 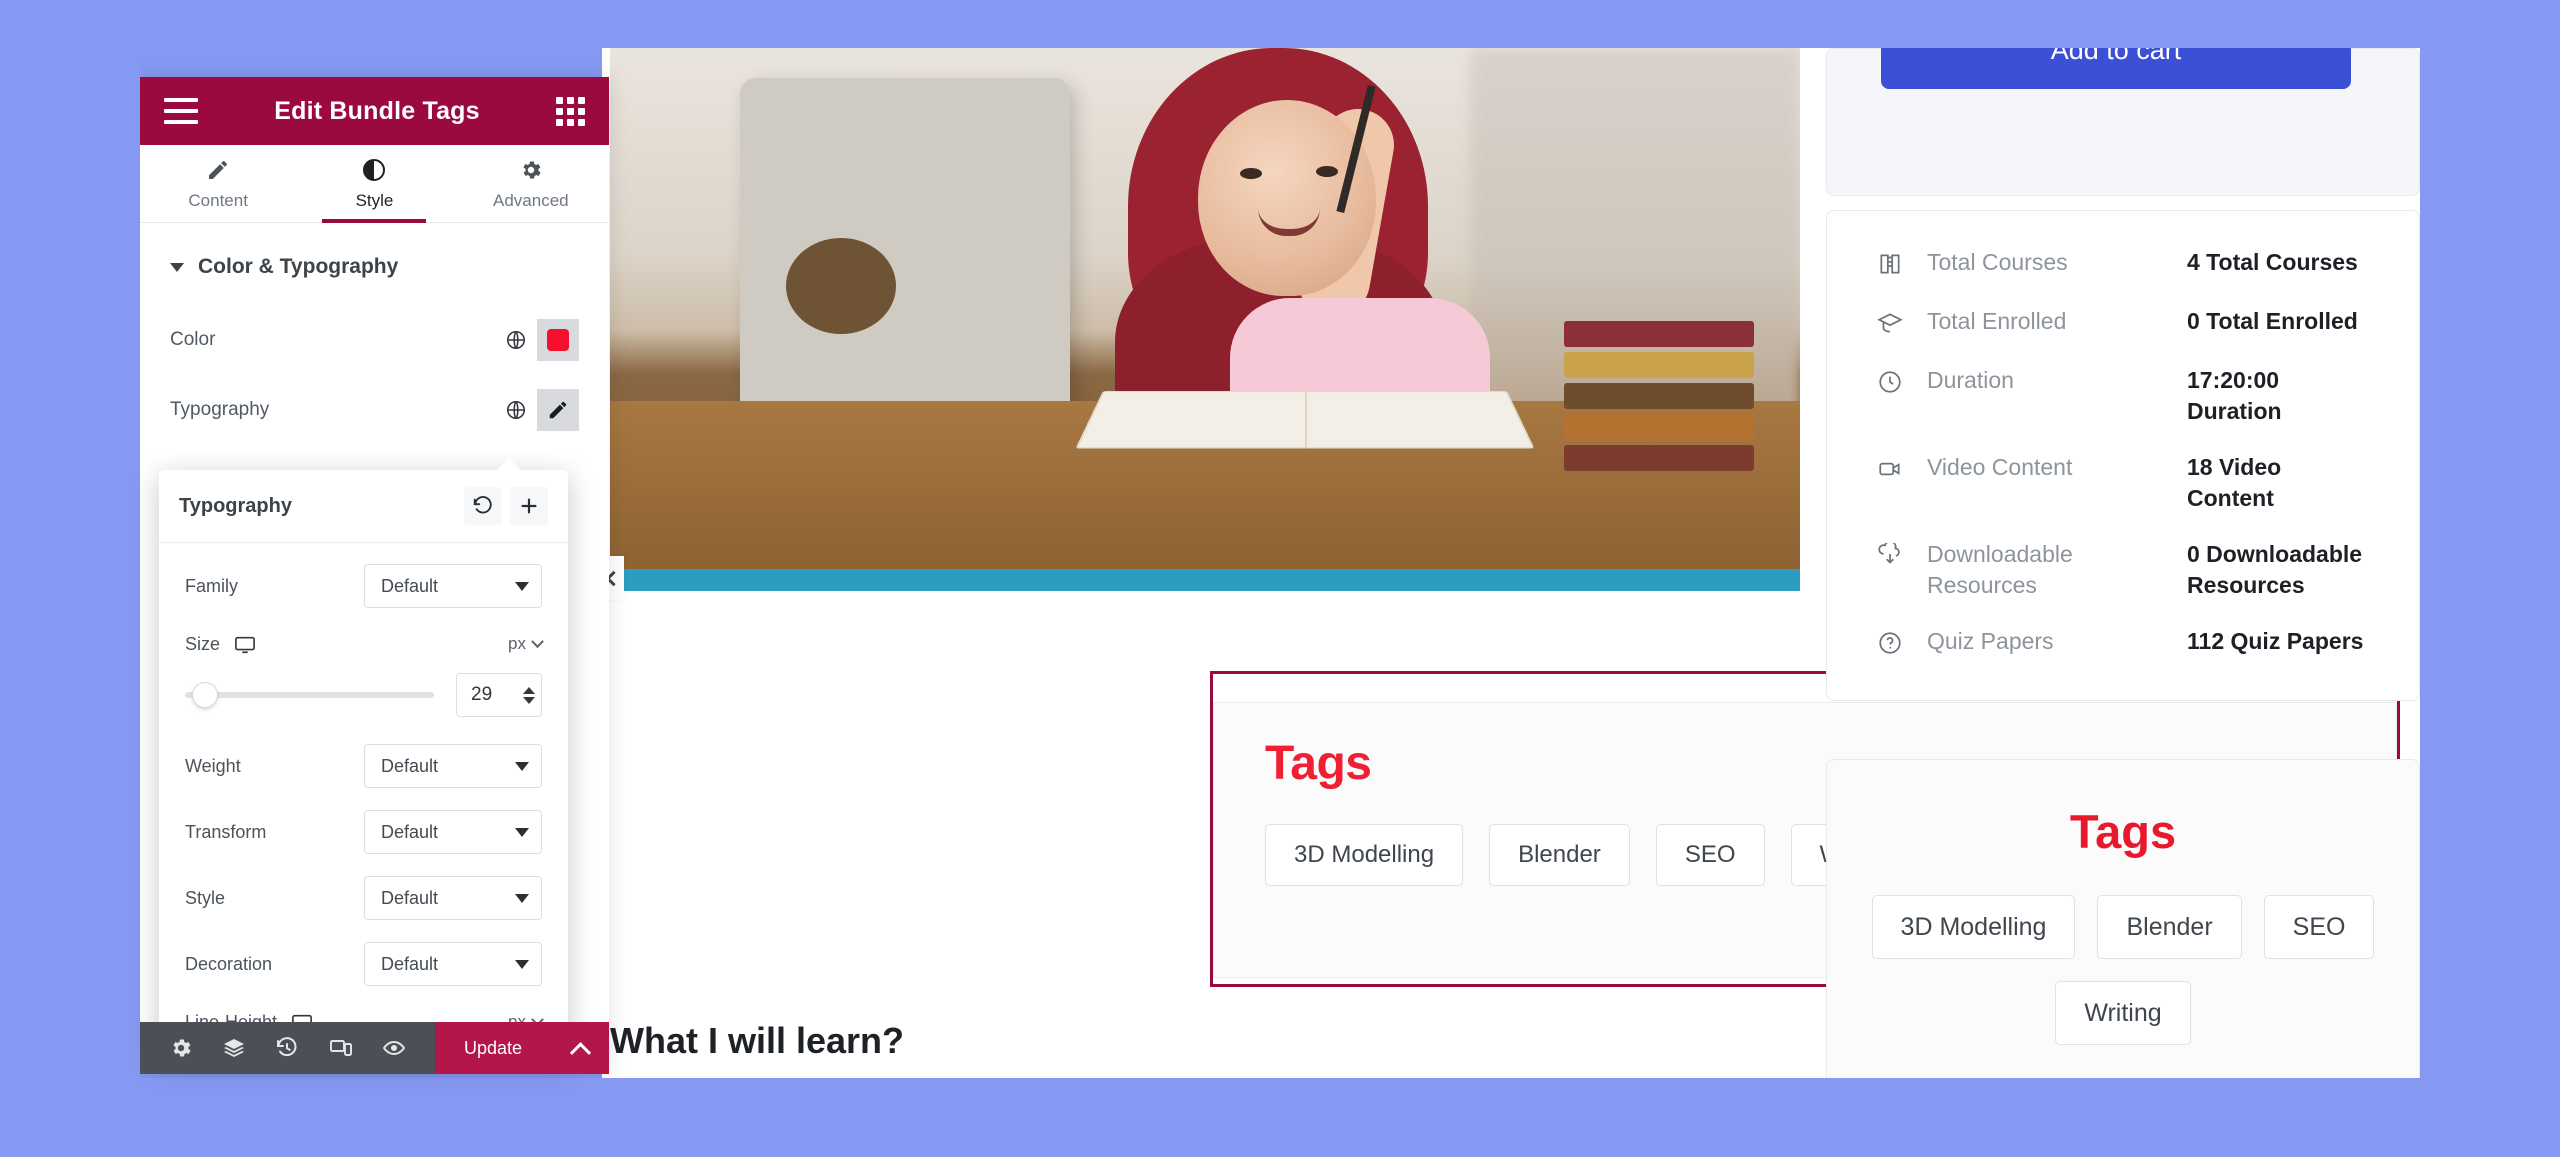 I want to click on size-slider, so click(x=309, y=695).